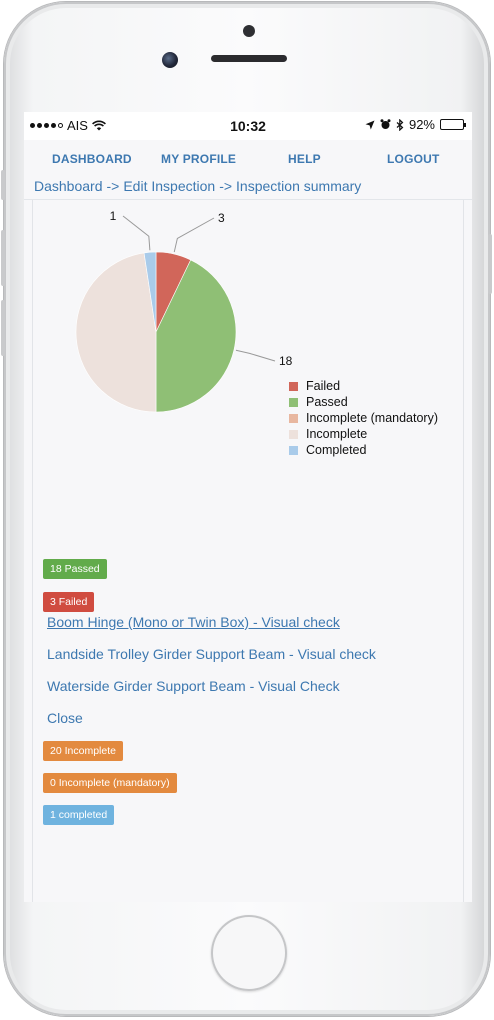 The height and width of the screenshot is (1020, 494). What do you see at coordinates (413, 159) in the screenshot?
I see `nav-logout-link: LOGOUT` at bounding box center [413, 159].